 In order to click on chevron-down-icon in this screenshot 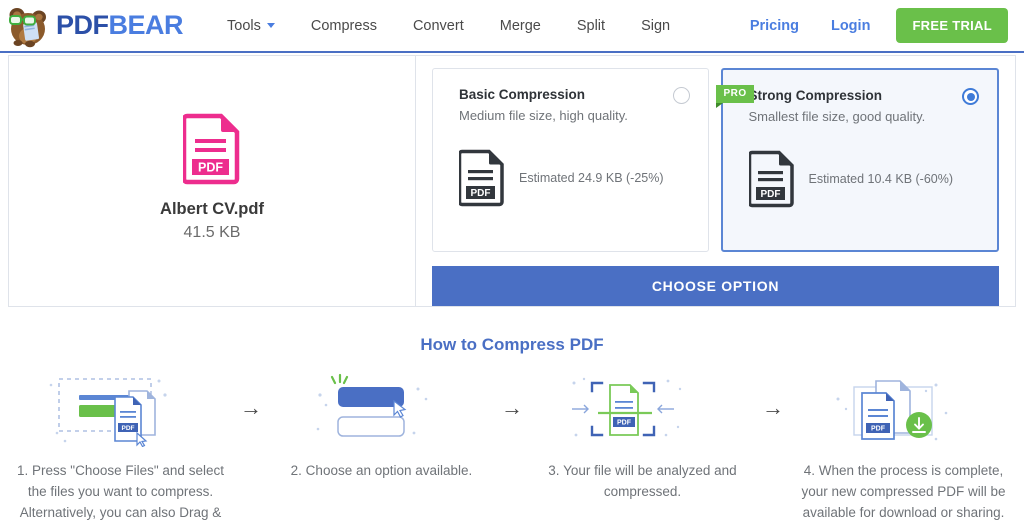, I will do `click(270, 25)`.